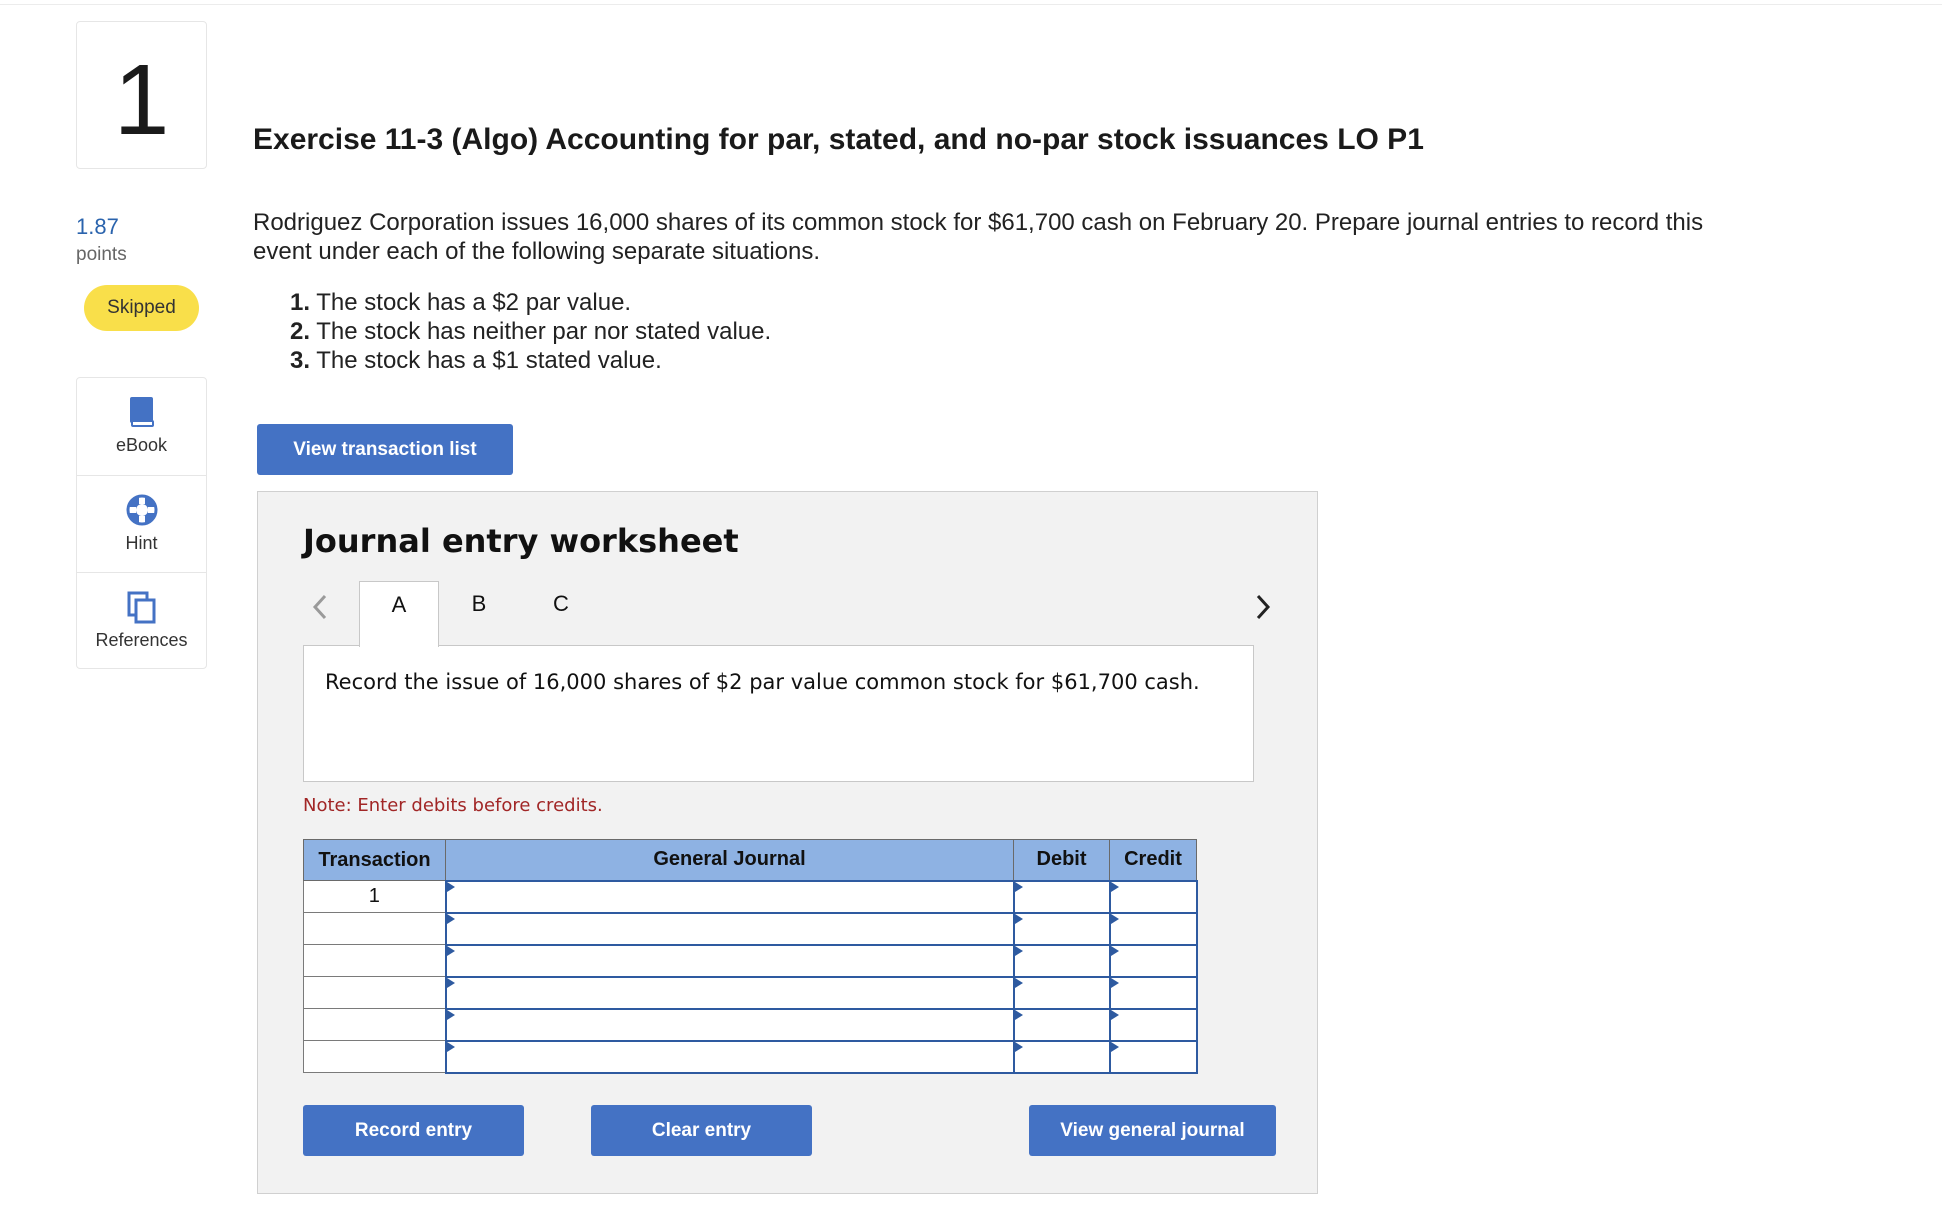 The width and height of the screenshot is (1942, 1226). I want to click on tab-a: A, so click(399, 614).